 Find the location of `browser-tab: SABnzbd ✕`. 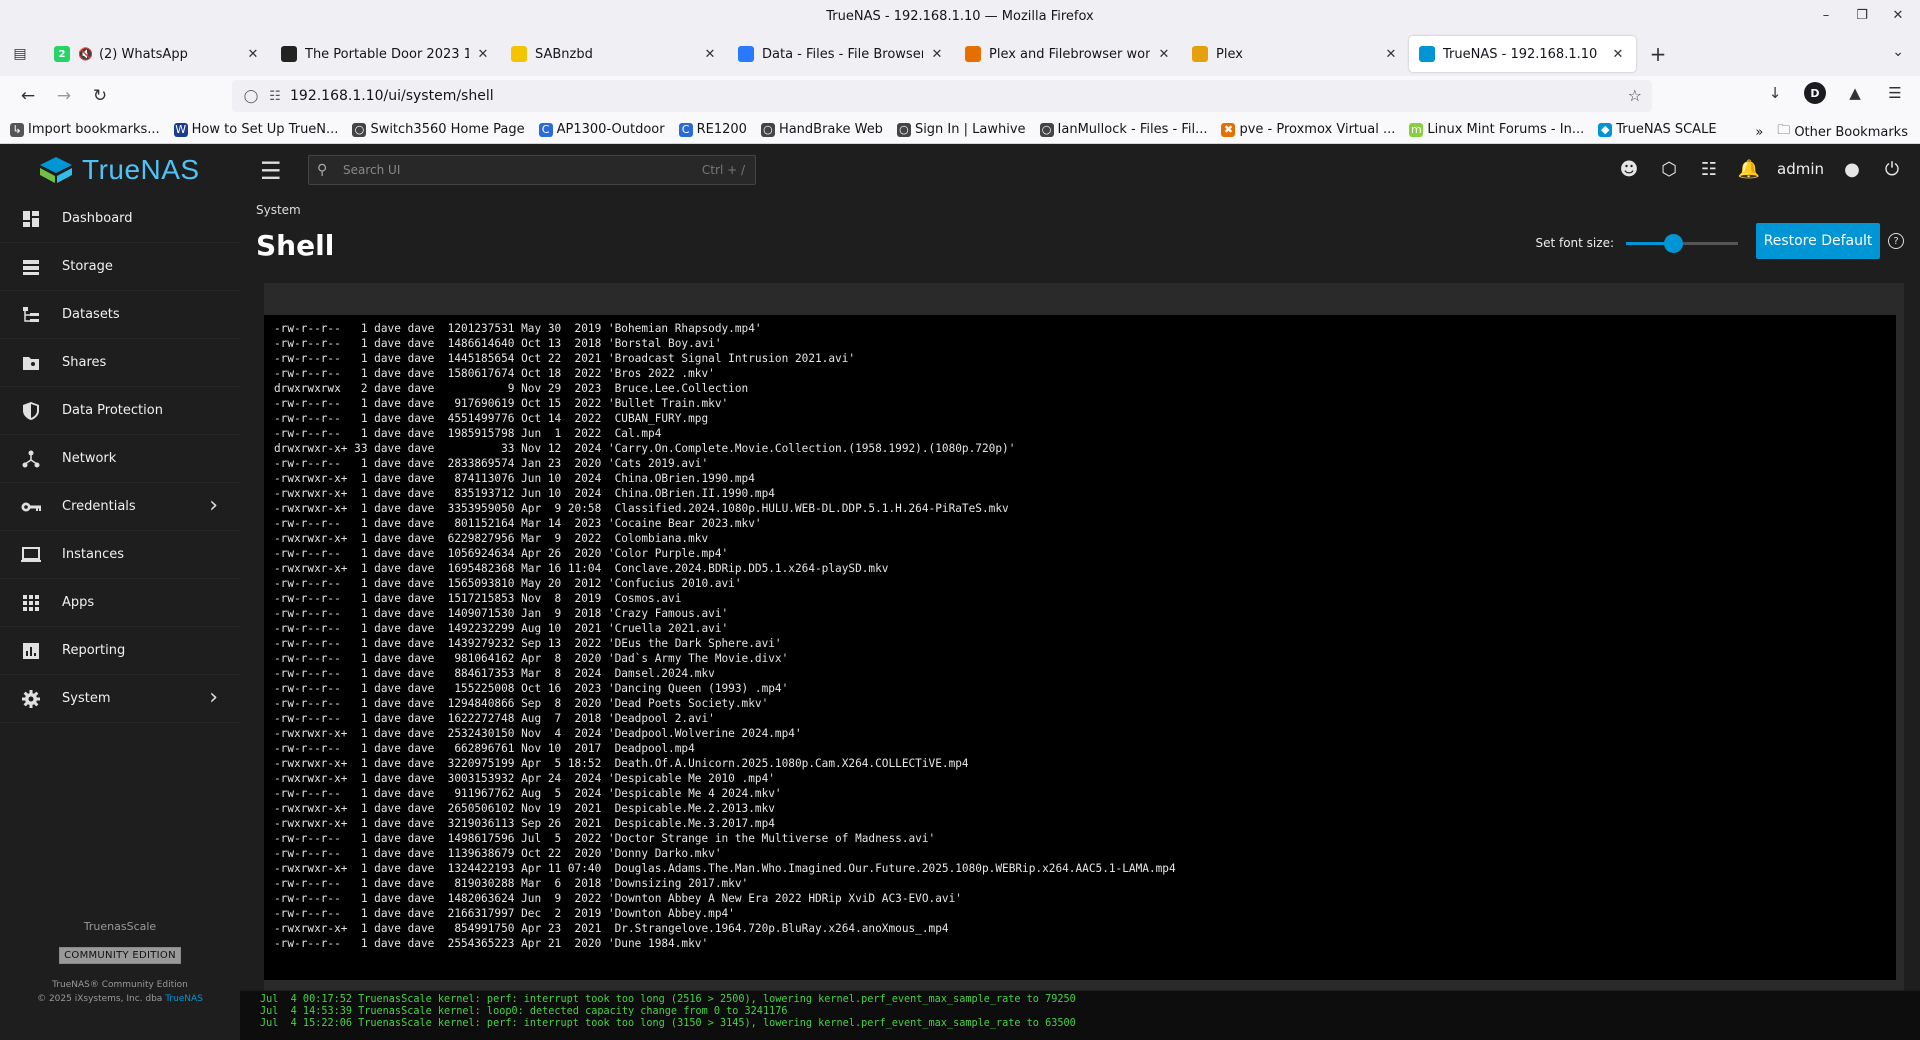

browser-tab: SABnzbd ✕ is located at coordinates (614, 54).